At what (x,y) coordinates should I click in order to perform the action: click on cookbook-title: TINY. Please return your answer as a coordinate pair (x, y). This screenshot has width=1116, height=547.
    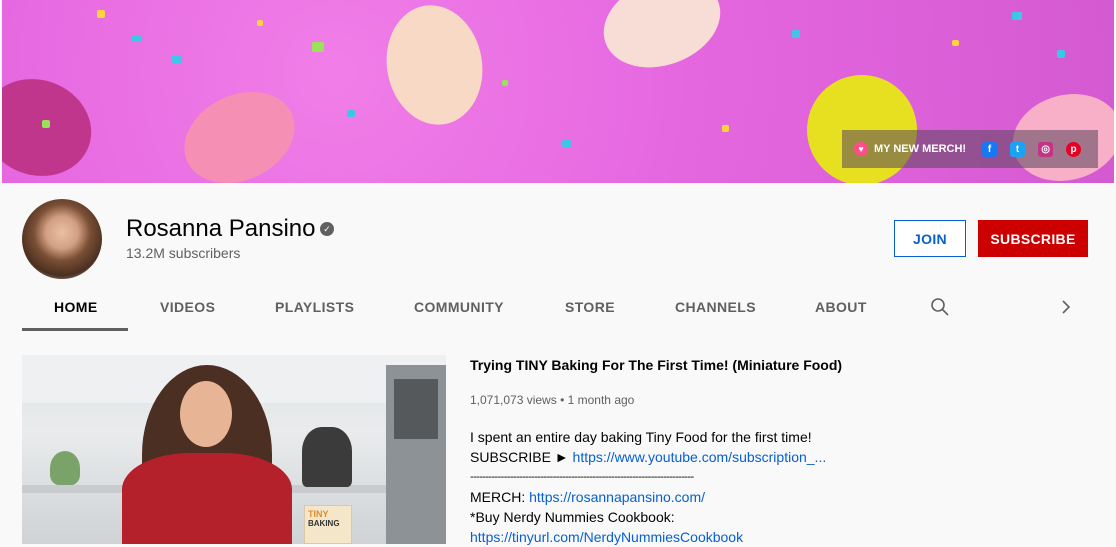
    Looking at the image, I should click on (318, 514).